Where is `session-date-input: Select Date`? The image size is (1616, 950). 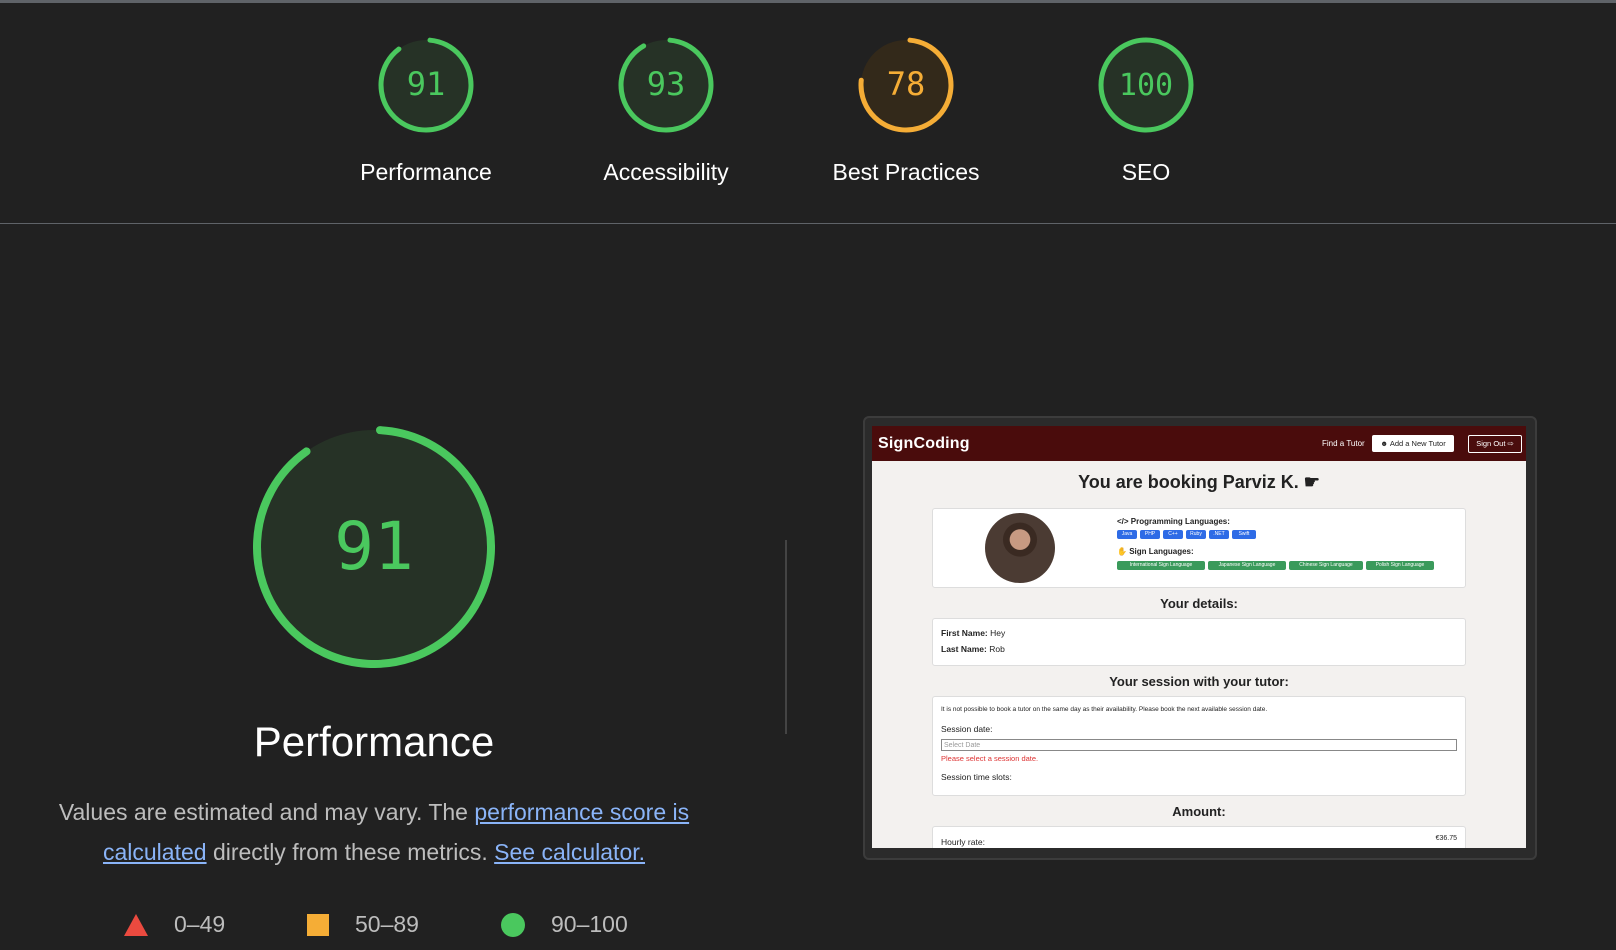
session-date-input: Select Date is located at coordinates (1199, 745).